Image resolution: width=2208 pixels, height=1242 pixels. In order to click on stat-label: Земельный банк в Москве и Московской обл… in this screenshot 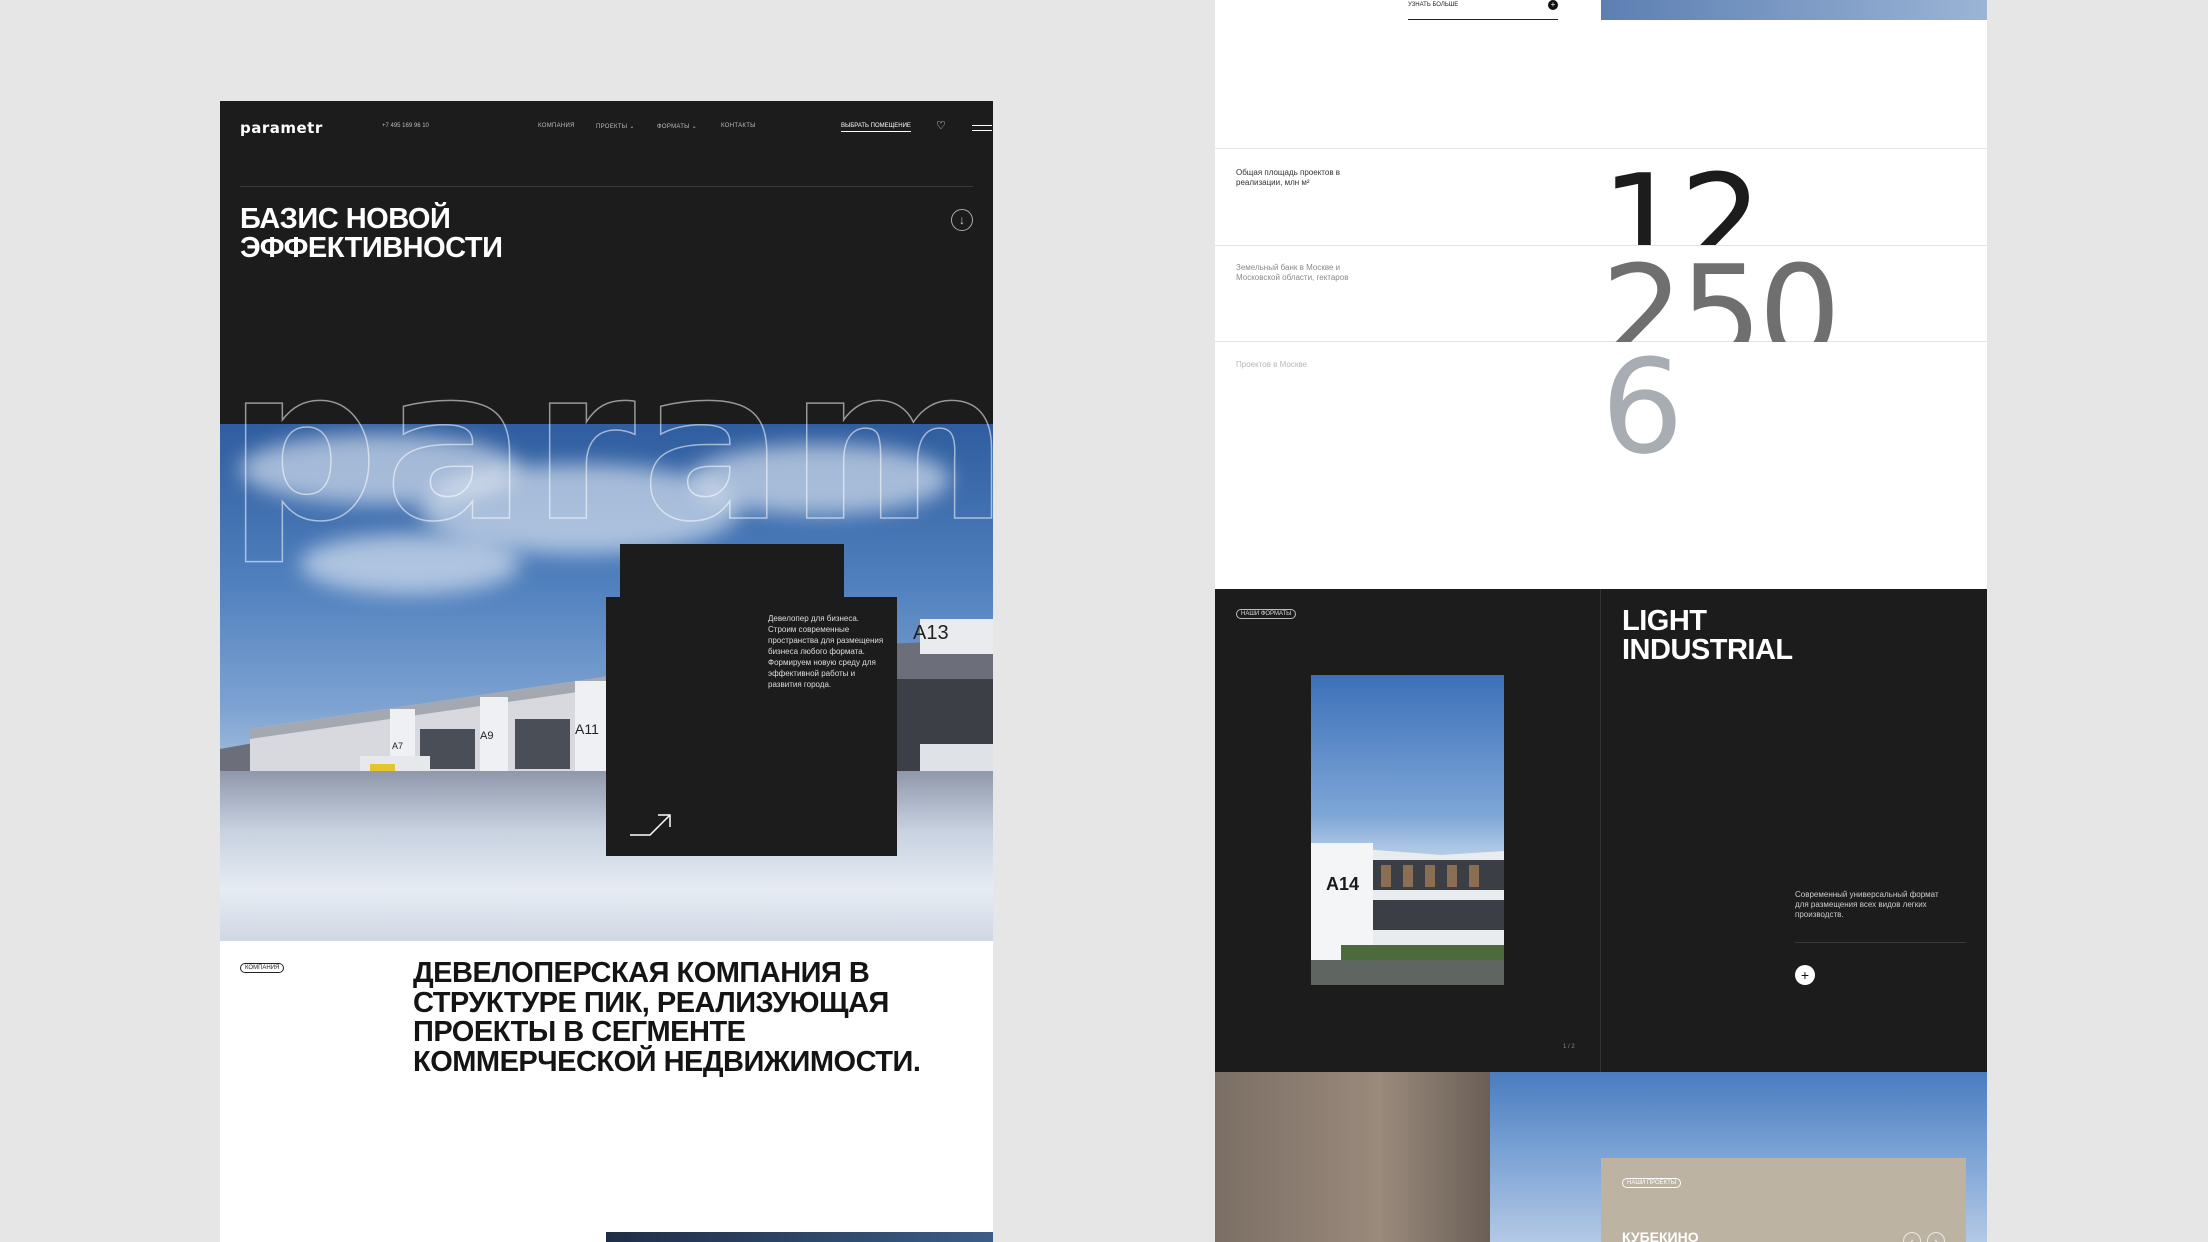, I will do `click(1292, 272)`.